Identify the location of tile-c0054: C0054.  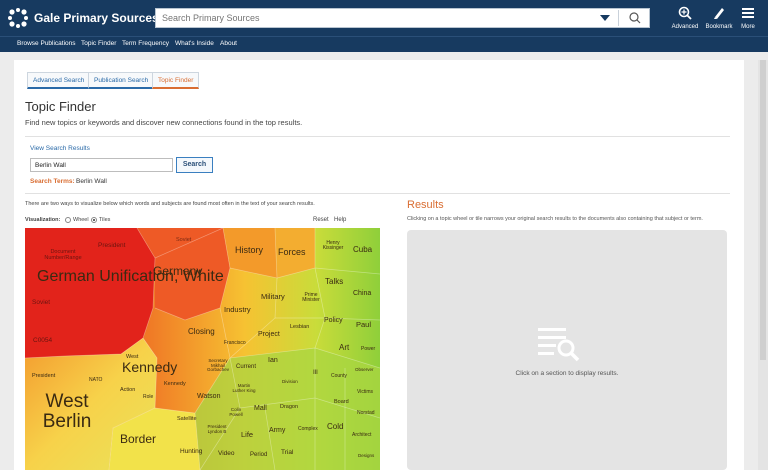
(42, 341).